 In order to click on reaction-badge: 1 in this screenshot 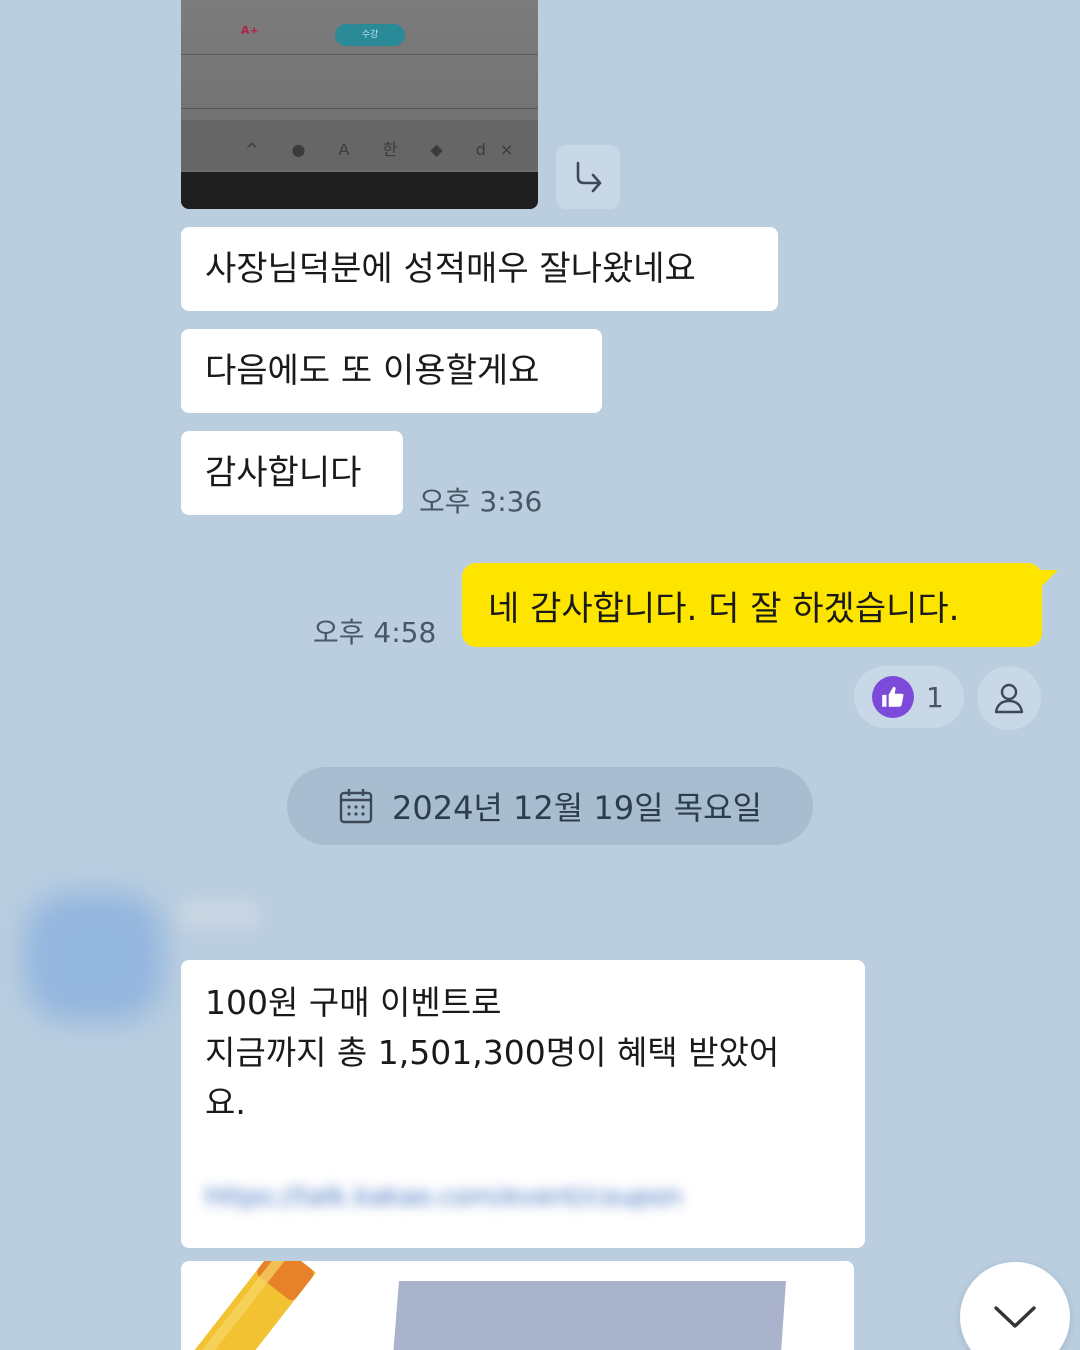, I will do `click(909, 697)`.